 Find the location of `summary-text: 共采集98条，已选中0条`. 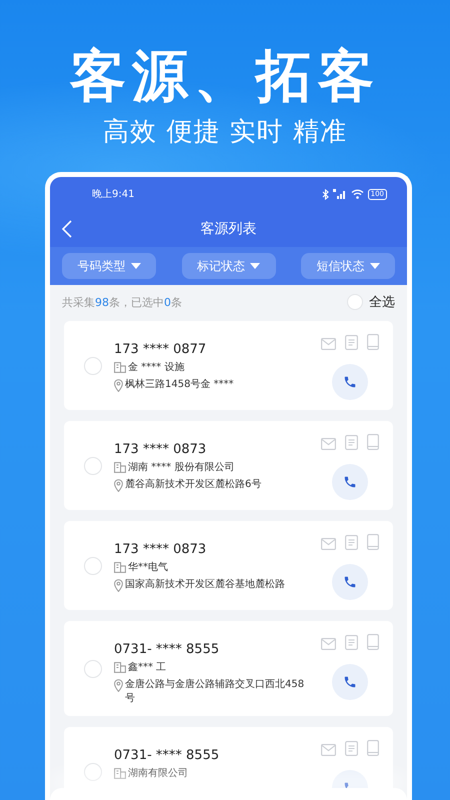

summary-text: 共采集98条，已选中0条 is located at coordinates (122, 302).